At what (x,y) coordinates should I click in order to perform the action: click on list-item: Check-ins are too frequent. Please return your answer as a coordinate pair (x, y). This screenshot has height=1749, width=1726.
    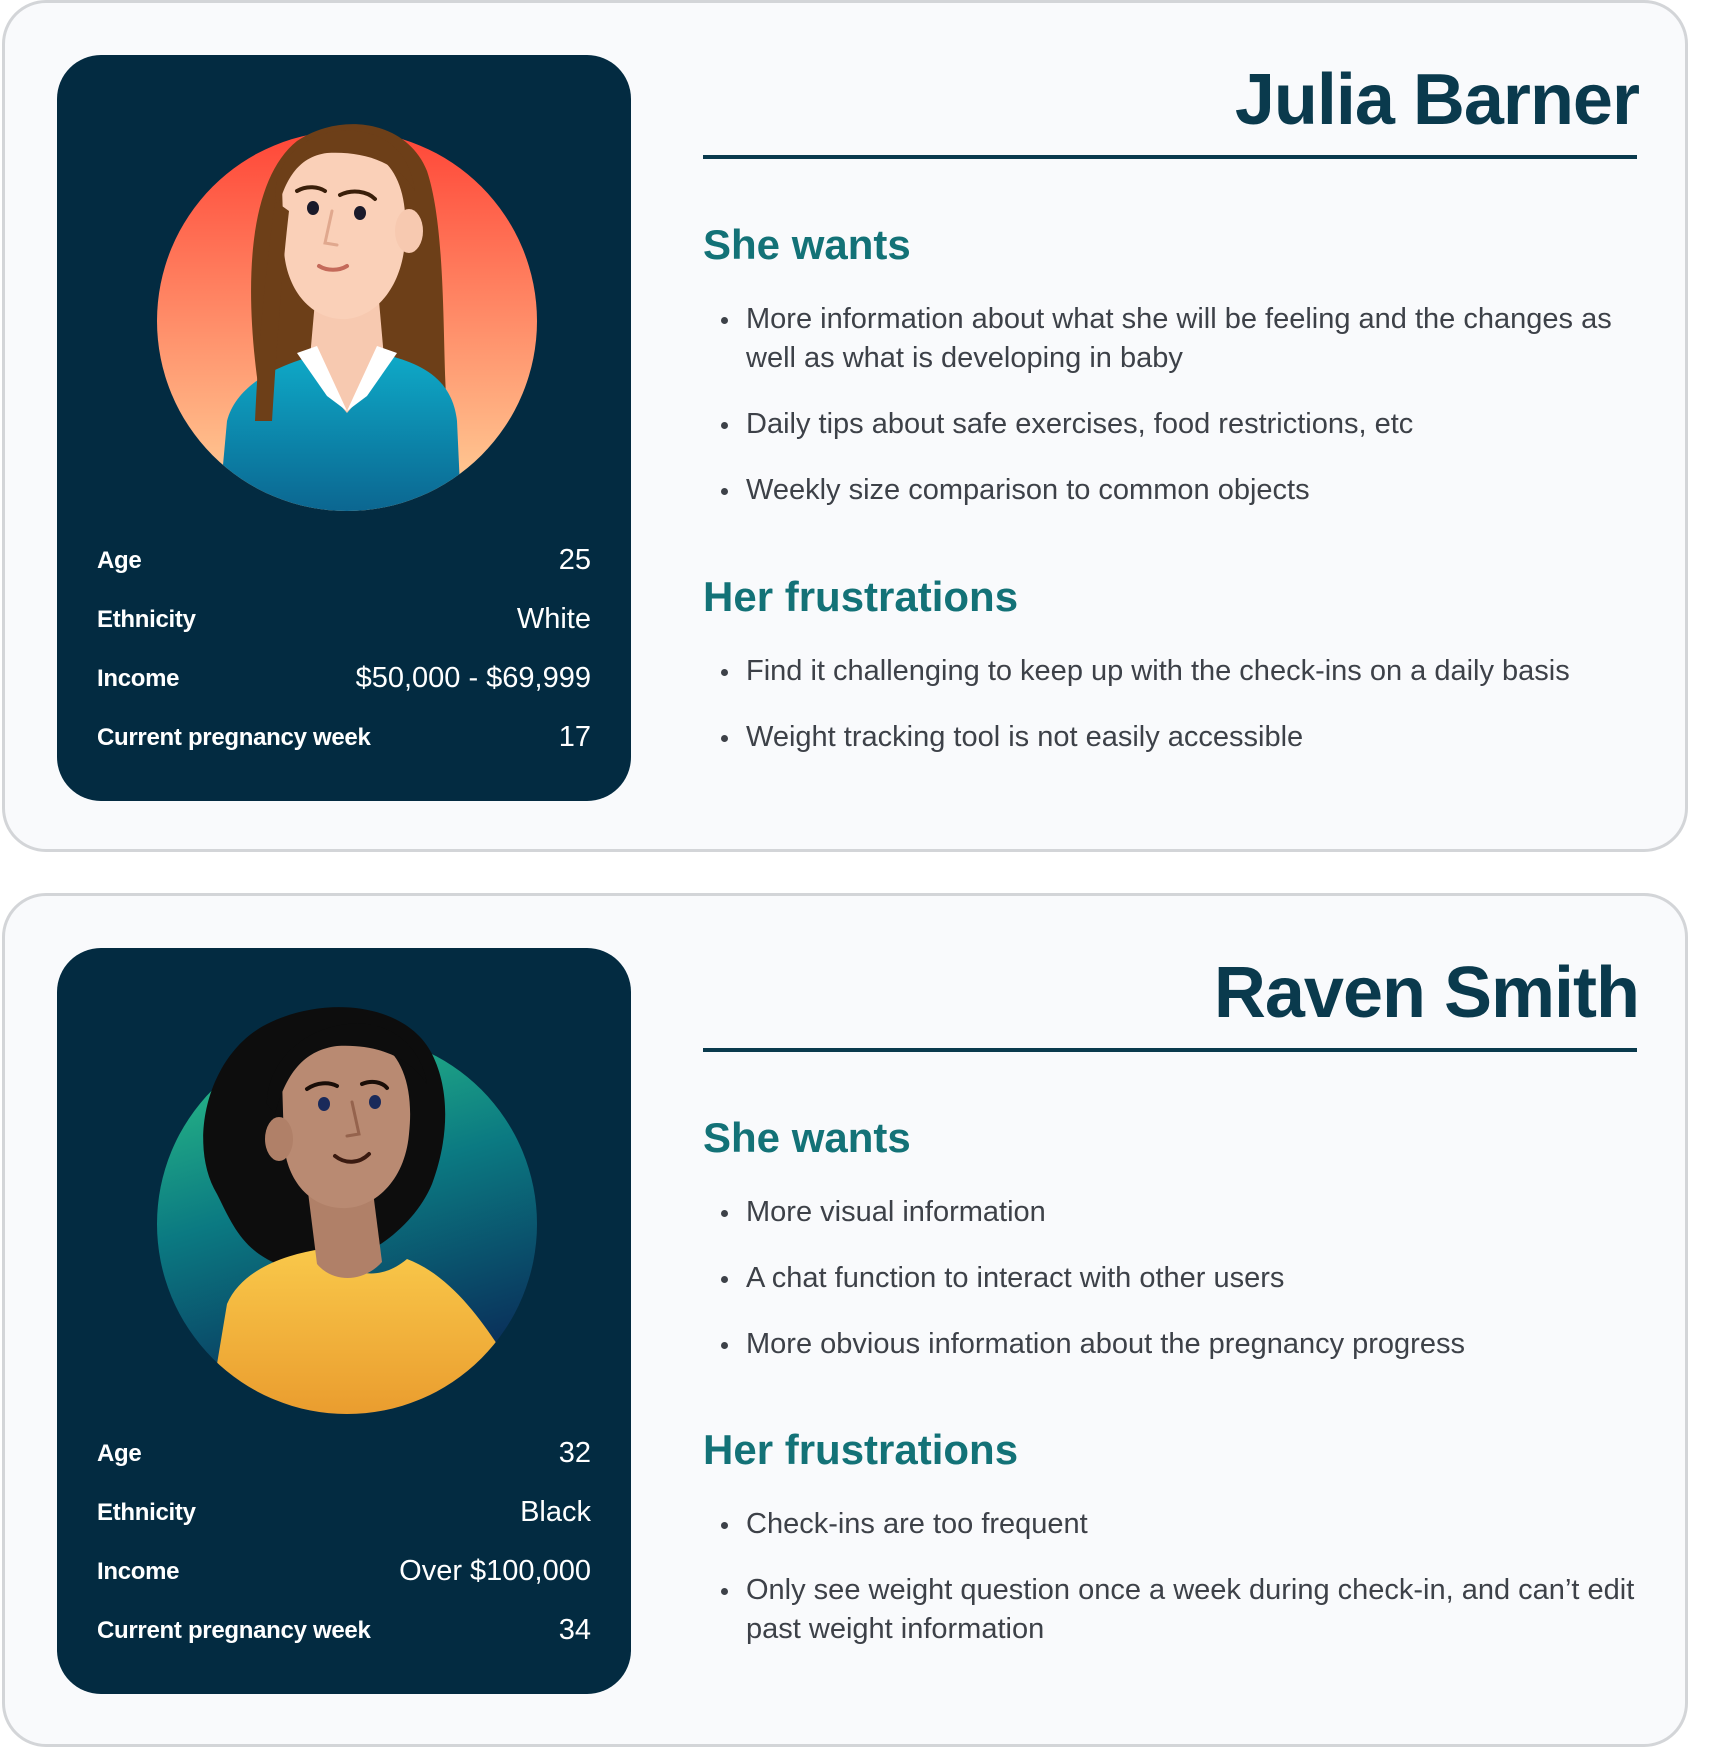
    Looking at the image, I should click on (1170, 1524).